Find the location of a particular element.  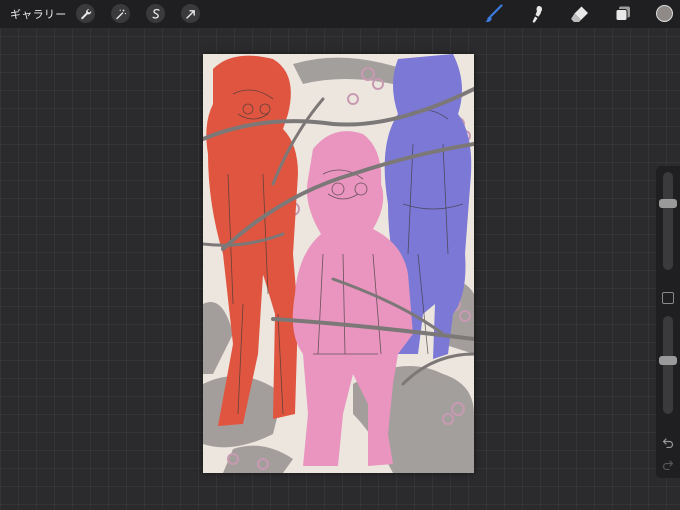

transform-arrow-icon is located at coordinates (190, 14).